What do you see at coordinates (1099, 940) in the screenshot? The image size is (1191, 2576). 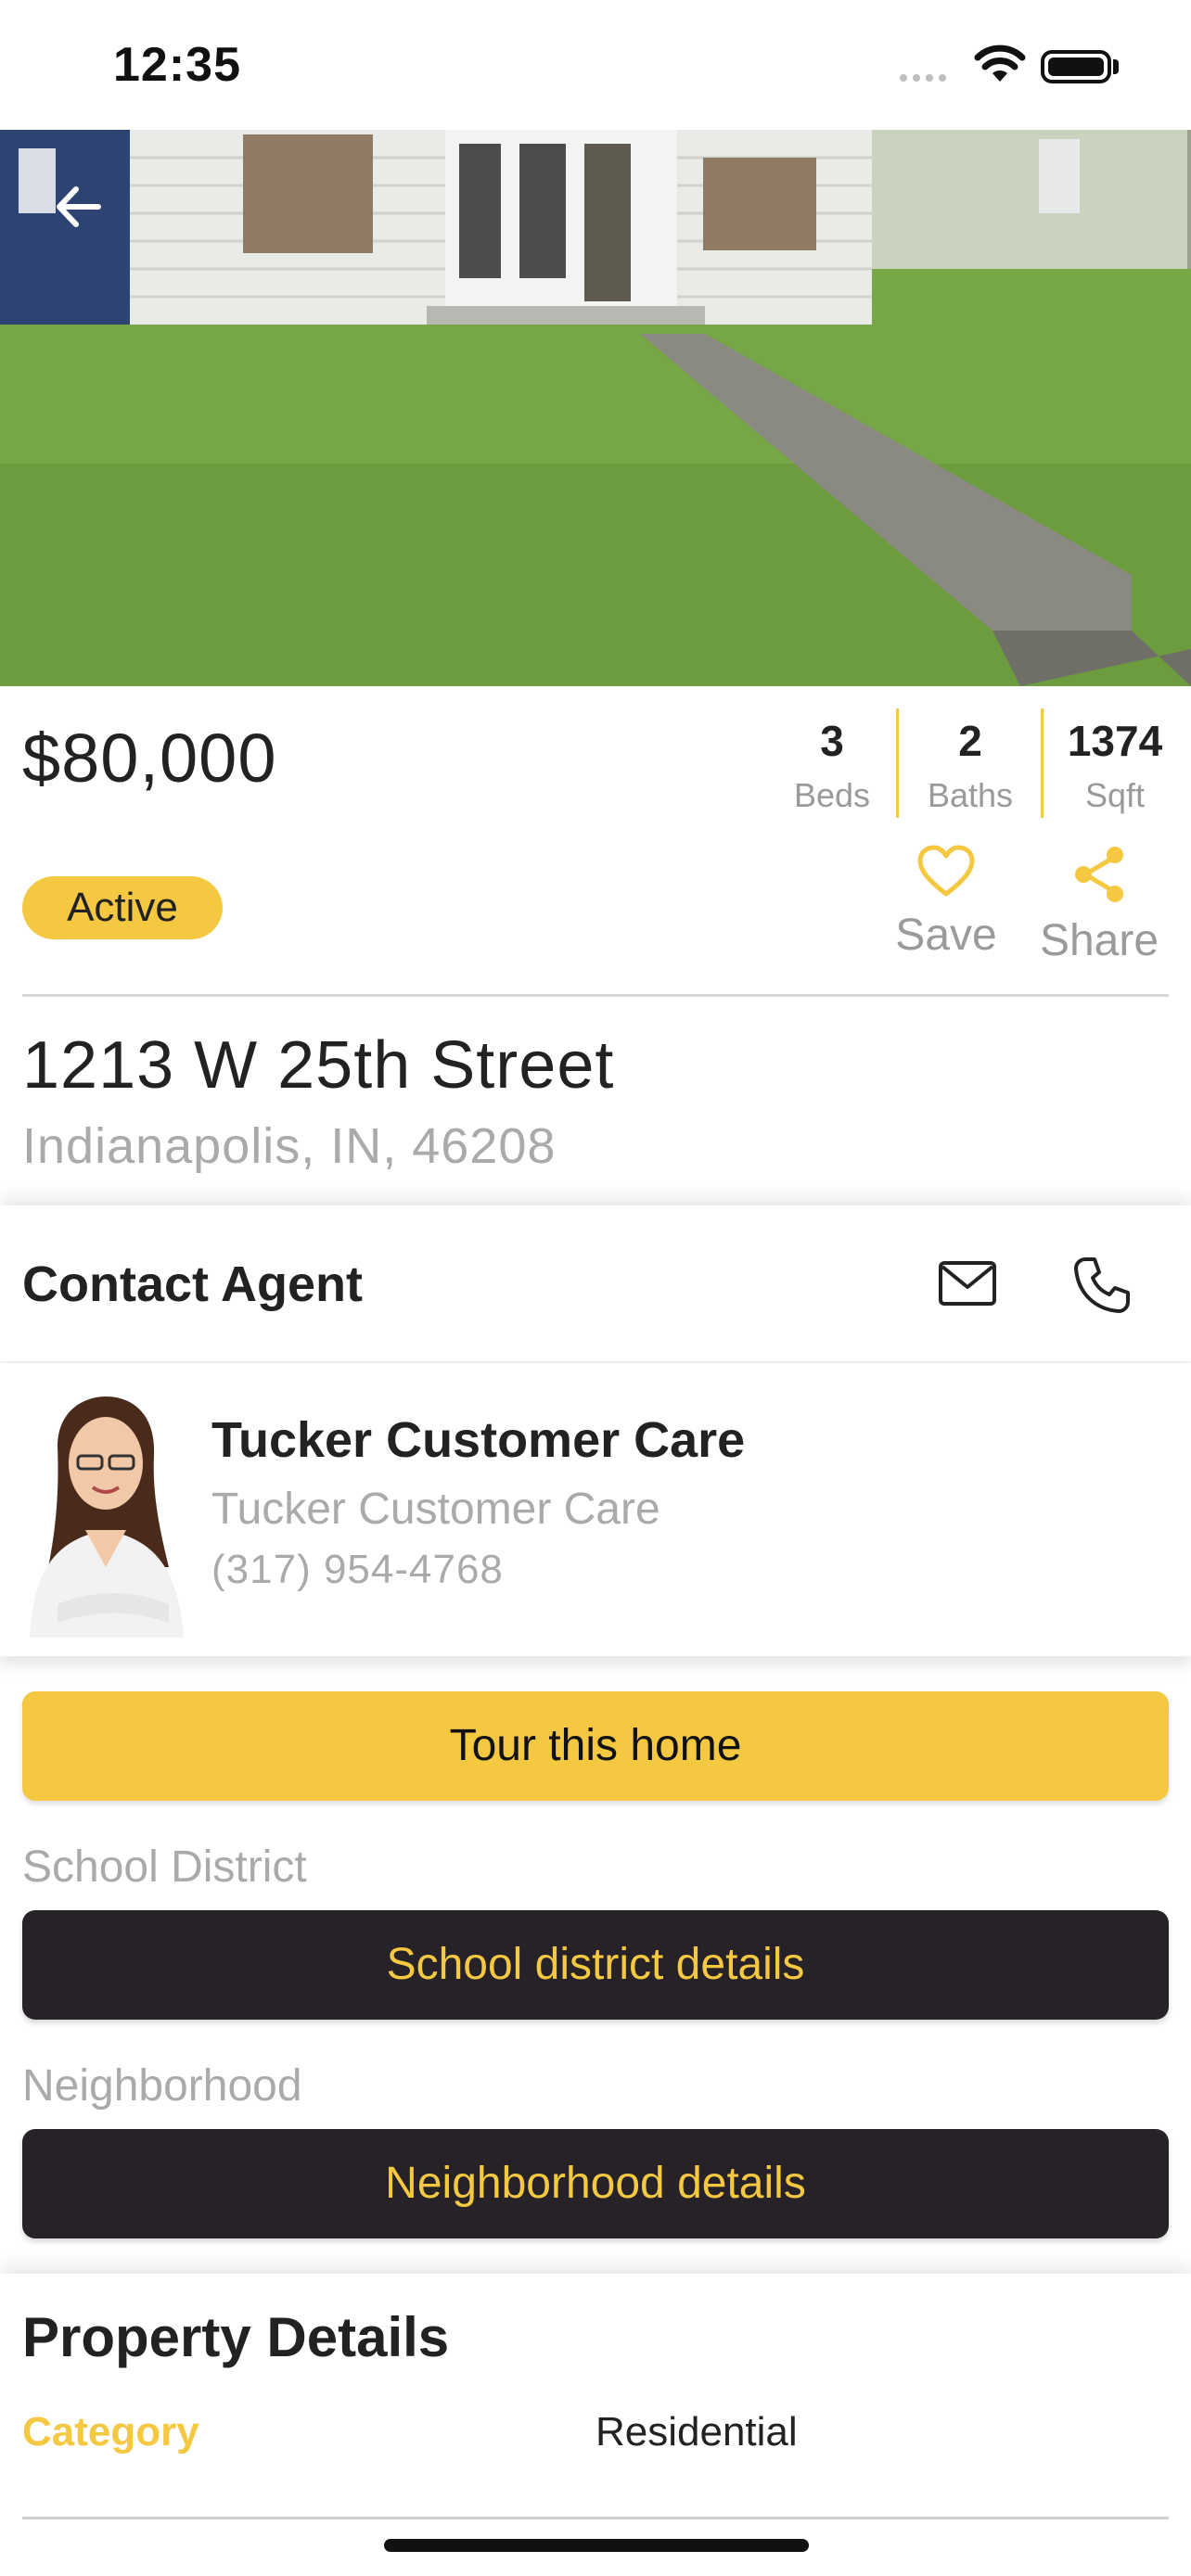 I see `share-label: Share` at bounding box center [1099, 940].